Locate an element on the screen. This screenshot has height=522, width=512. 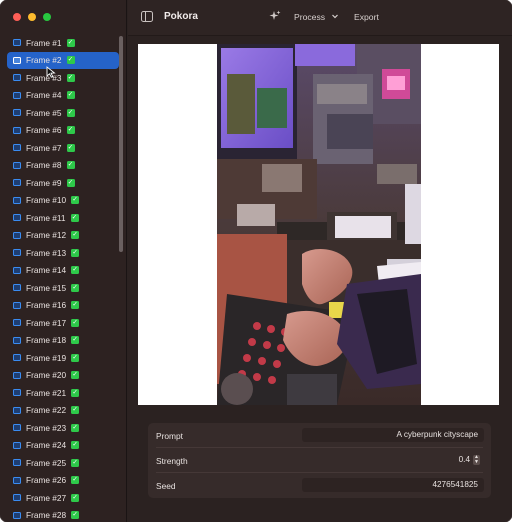
frame-label: Frame #14 is located at coordinates (46, 270).